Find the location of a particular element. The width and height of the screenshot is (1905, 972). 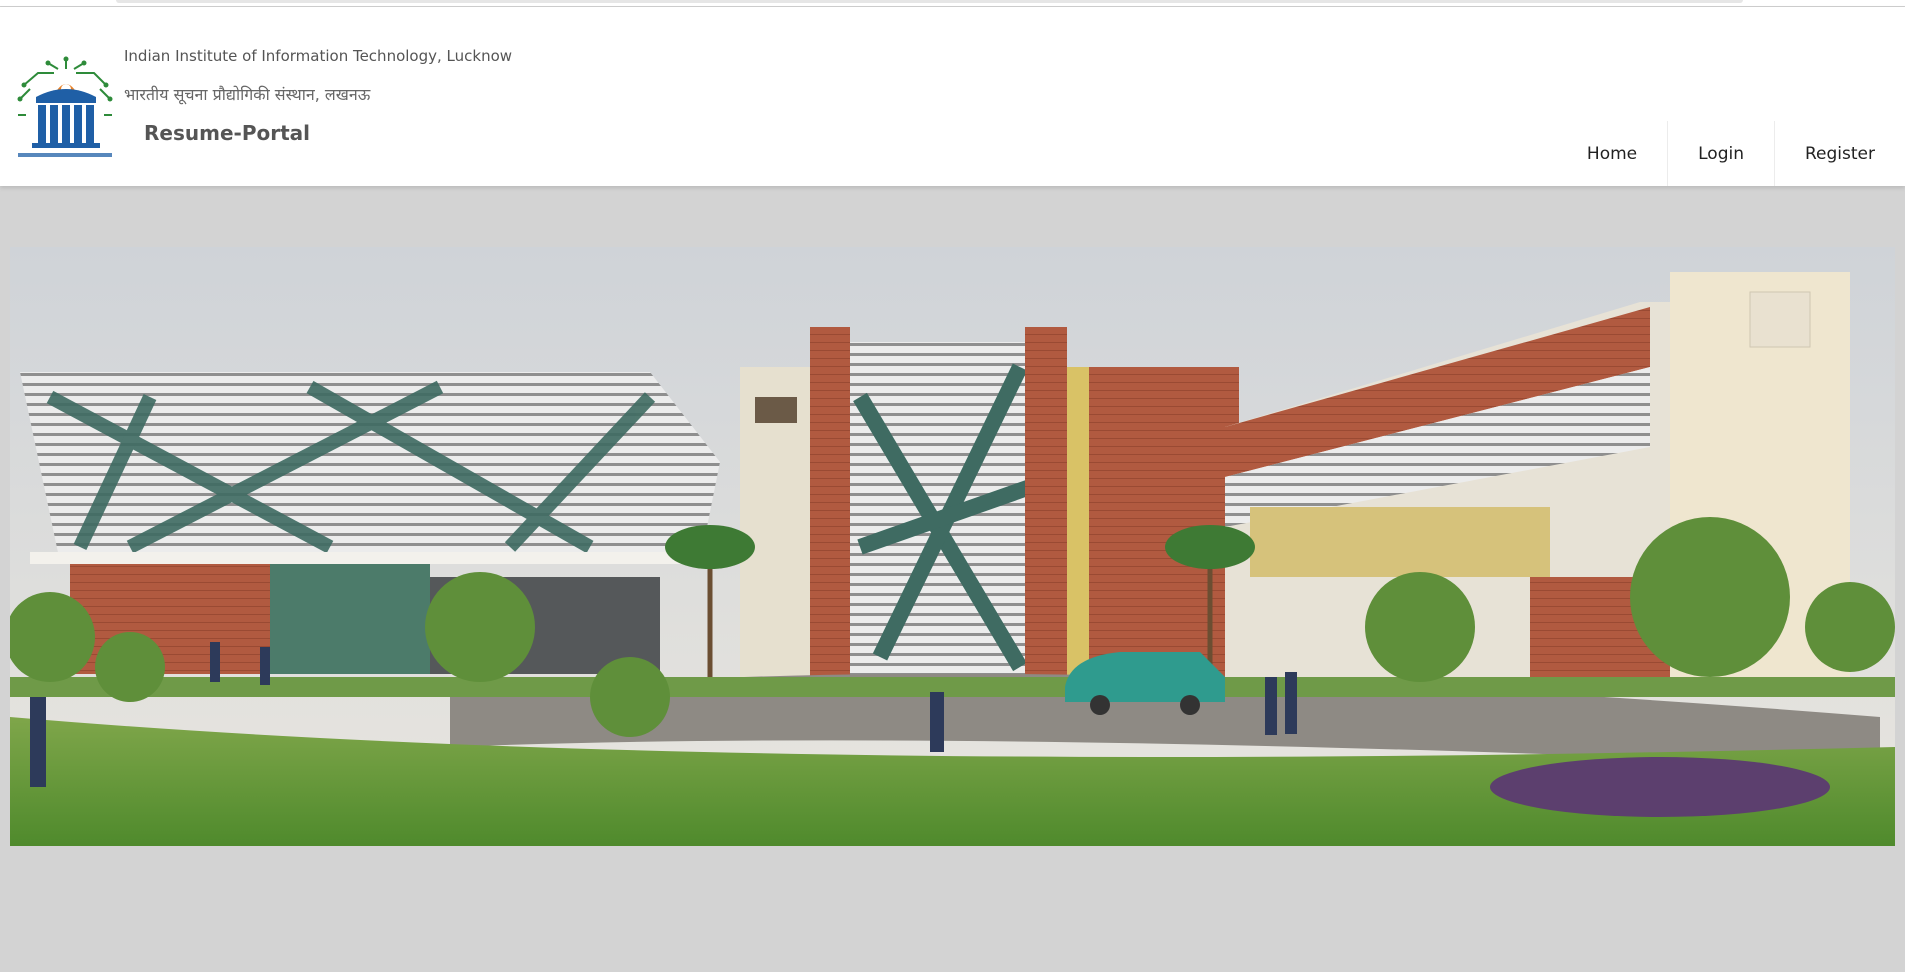

nav-home-link: Home is located at coordinates (1612, 153).